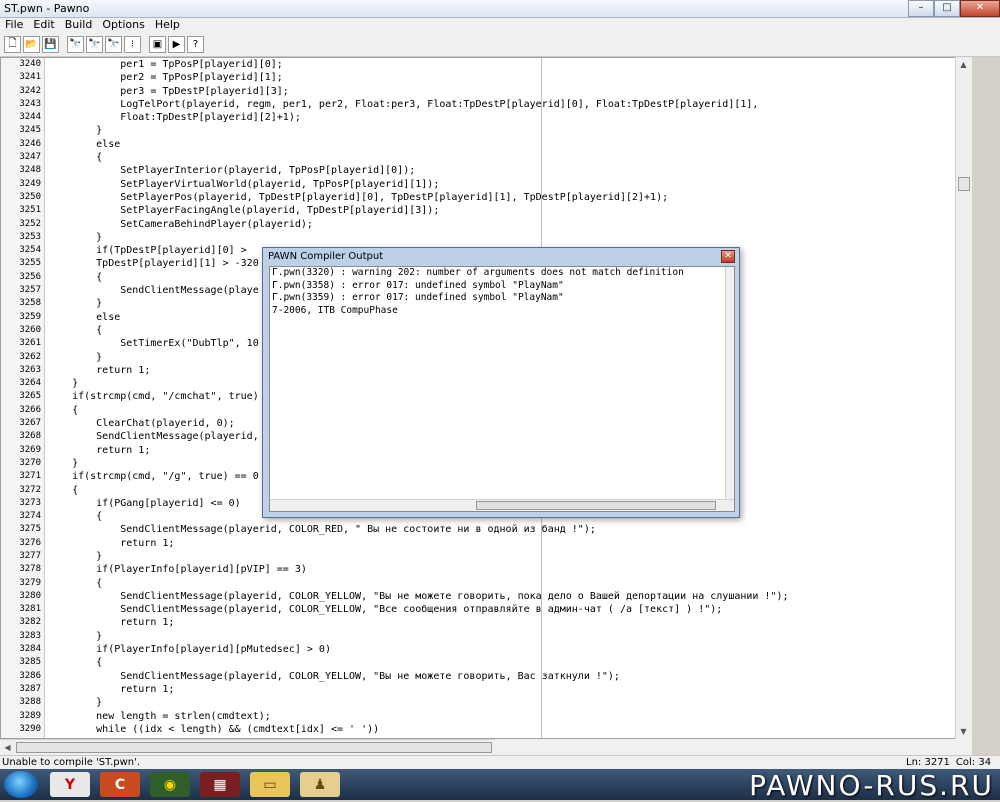  I want to click on line-number: 3249, so click(30, 183).